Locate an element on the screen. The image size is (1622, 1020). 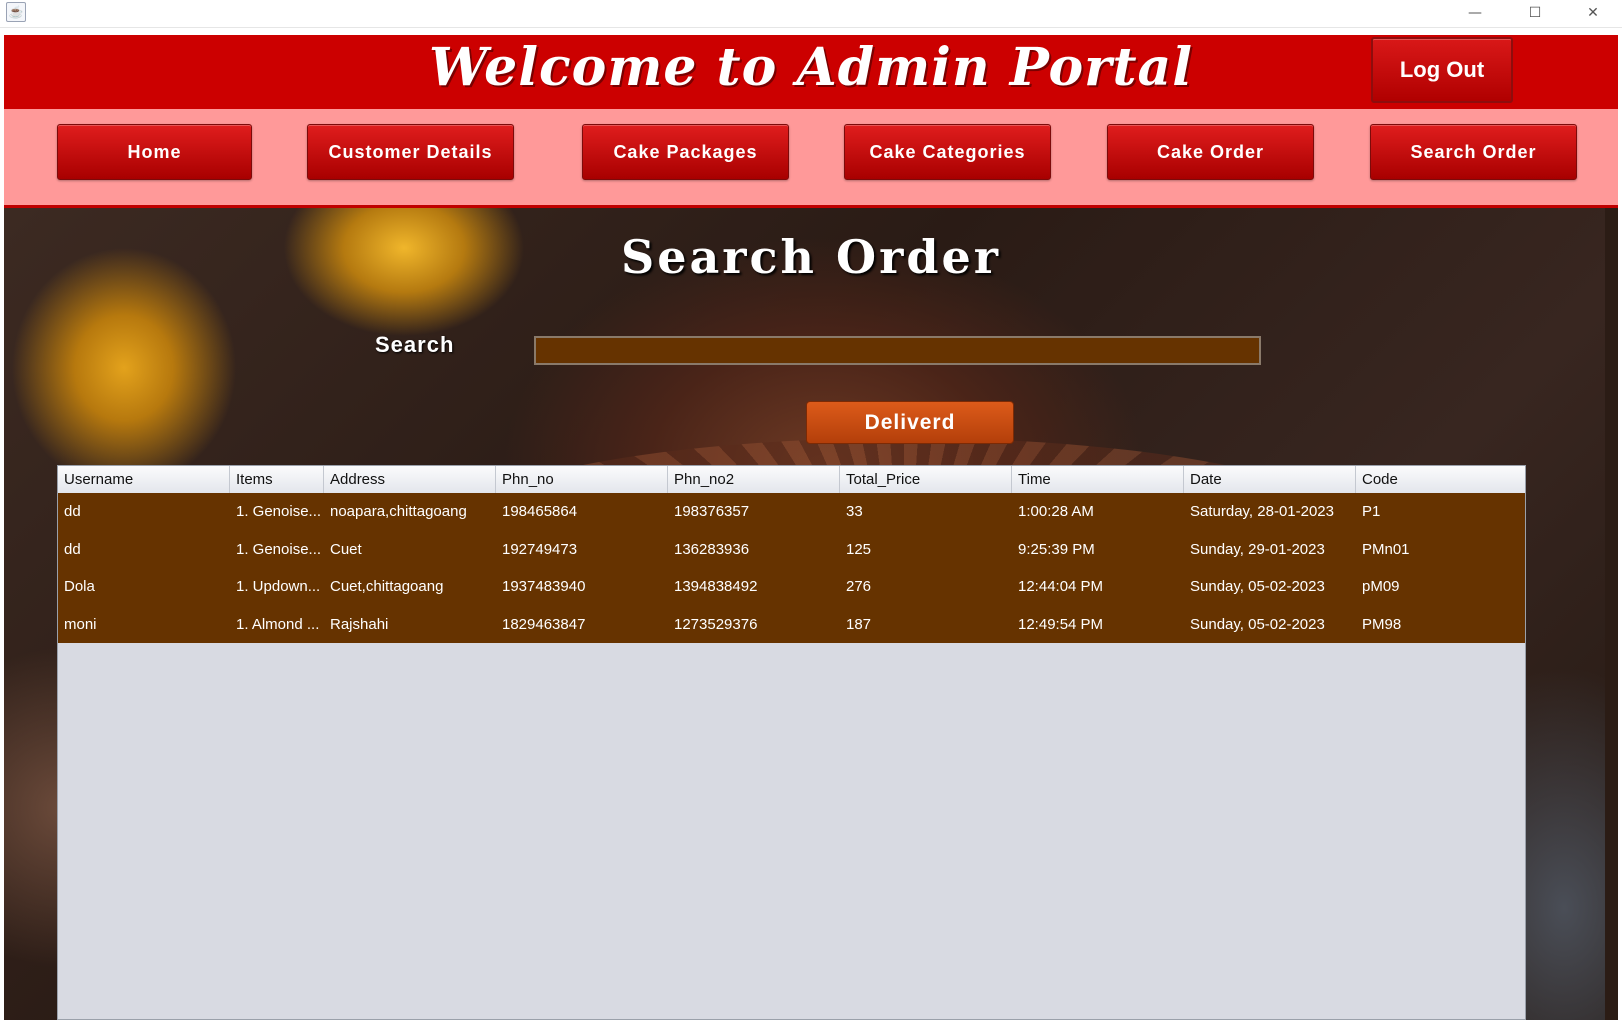
cell-date: Sunday, 29-01-2023 is located at coordinates (1257, 549).